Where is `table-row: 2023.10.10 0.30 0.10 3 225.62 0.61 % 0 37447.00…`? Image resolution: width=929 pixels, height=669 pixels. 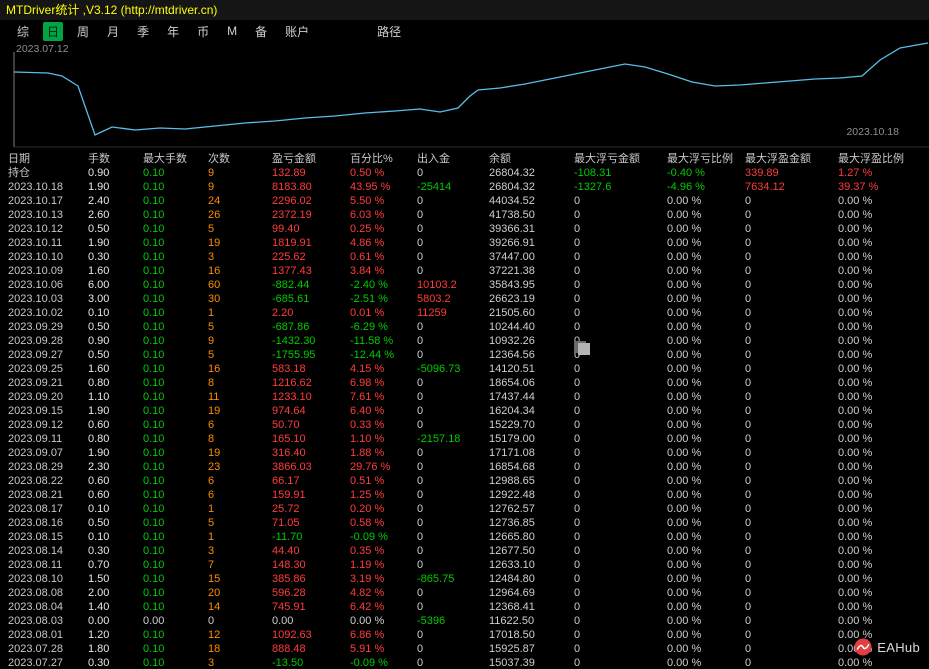
table-row: 2023.10.10 0.30 0.10 3 225.62 0.61 % 0 37447.00… is located at coordinates (464, 257).